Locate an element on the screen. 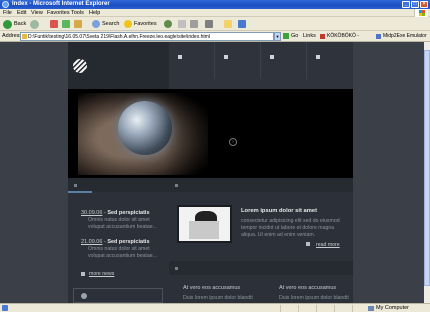 The image size is (430, 312). page-done-icon is located at coordinates (5, 308).